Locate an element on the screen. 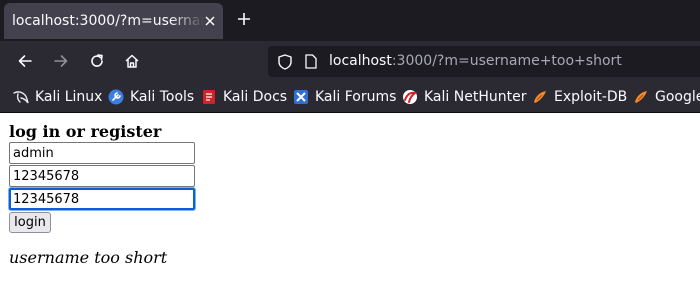 Image resolution: width=700 pixels, height=289 pixels. page-heading: log in or register is located at coordinates (85, 131).